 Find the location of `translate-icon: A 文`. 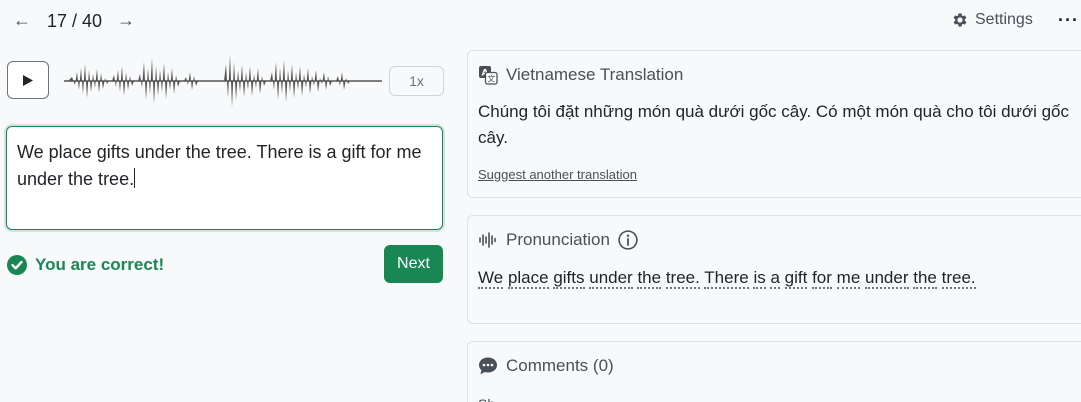

translate-icon: A 文 is located at coordinates (488, 75).